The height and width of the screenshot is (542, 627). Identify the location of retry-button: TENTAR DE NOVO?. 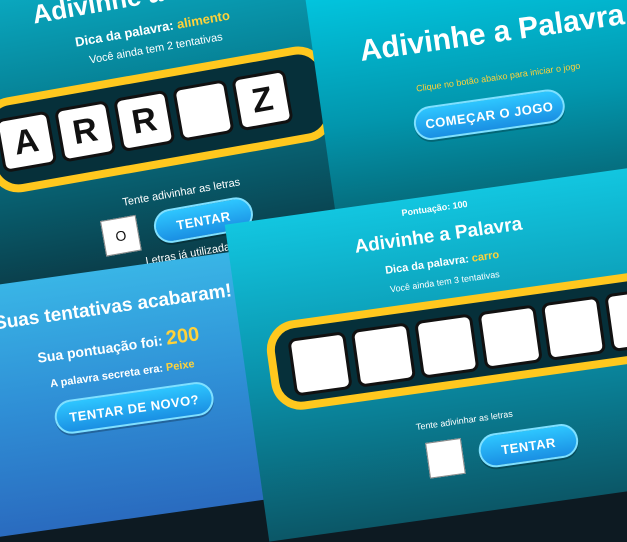
(134, 407).